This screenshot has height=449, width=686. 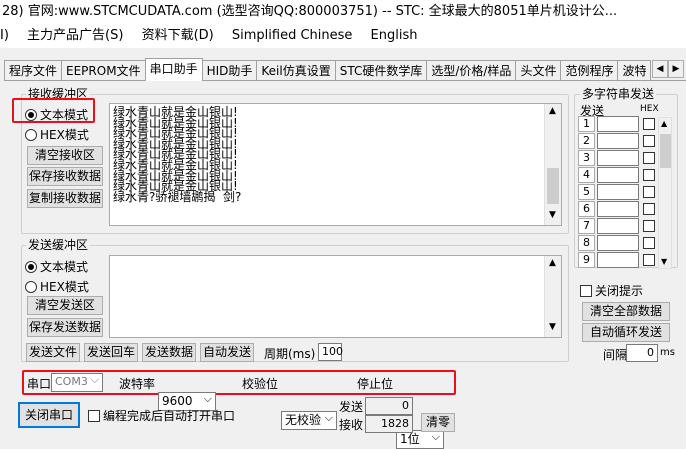 What do you see at coordinates (296, 70) in the screenshot?
I see `tab-keil-settings: Keil仿真设置` at bounding box center [296, 70].